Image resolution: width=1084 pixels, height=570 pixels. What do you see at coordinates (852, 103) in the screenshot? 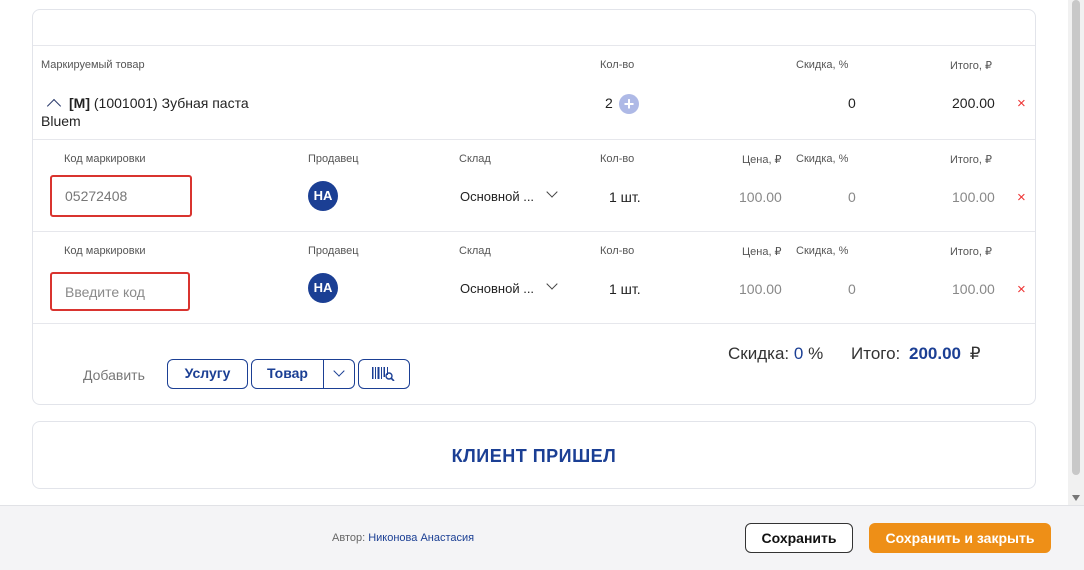
I see `product-discount: 0` at bounding box center [852, 103].